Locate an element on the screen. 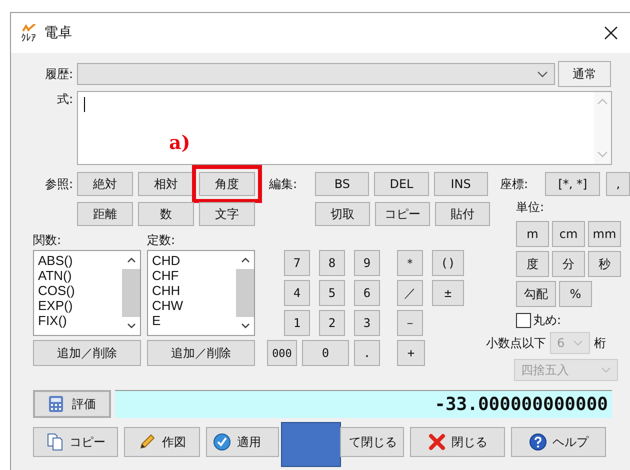  list-label: 定数: is located at coordinates (161, 240).